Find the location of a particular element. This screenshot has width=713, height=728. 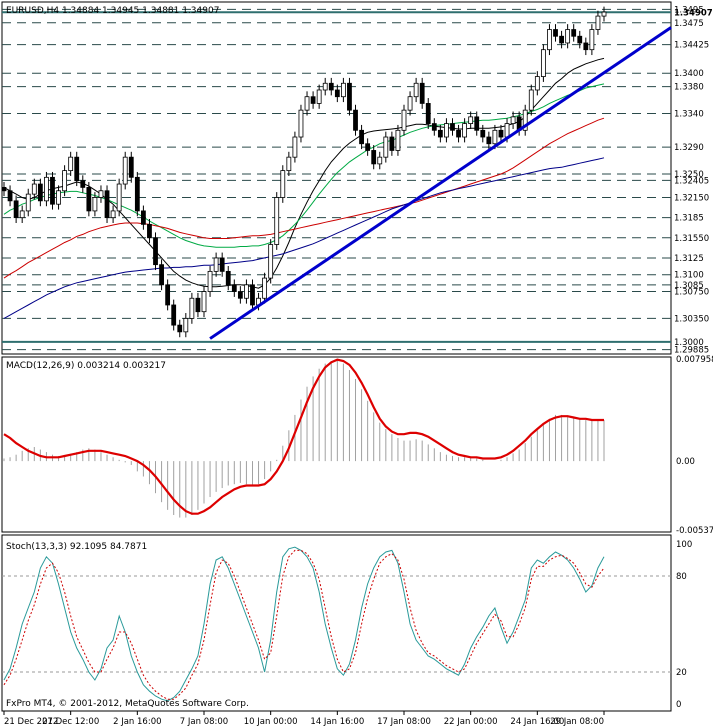

price-level-label: 1.3475 is located at coordinates (689, 24).